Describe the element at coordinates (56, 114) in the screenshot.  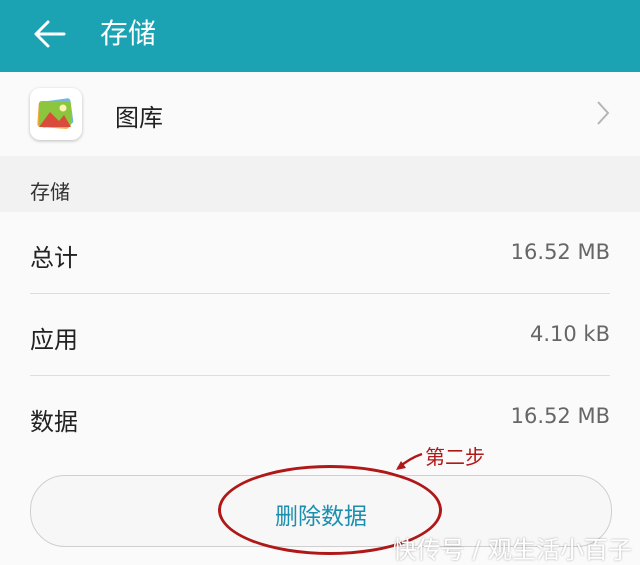
I see `gallery-app-icon` at that location.